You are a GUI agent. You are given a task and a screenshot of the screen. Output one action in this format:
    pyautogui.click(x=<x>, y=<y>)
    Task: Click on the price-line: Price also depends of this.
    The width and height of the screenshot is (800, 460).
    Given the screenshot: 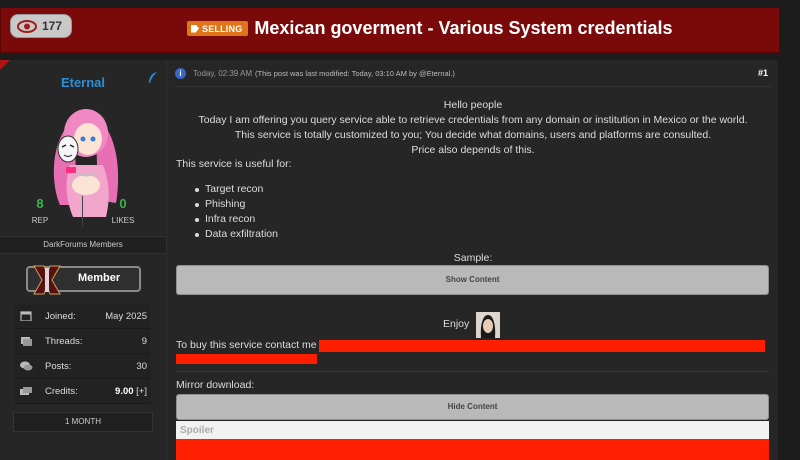 What is the action you would take?
    pyautogui.click(x=473, y=150)
    